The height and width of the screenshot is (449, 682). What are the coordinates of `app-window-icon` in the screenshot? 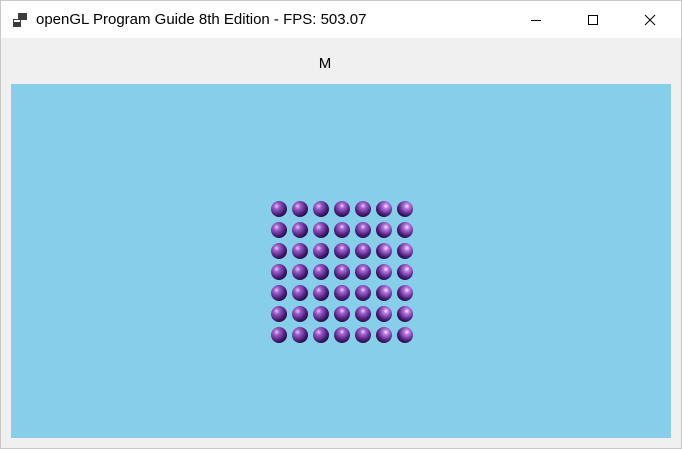 It's located at (20, 20).